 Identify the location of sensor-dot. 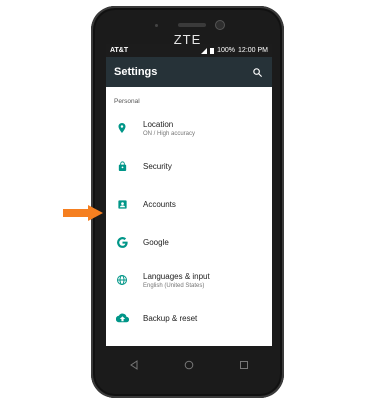
(156, 25).